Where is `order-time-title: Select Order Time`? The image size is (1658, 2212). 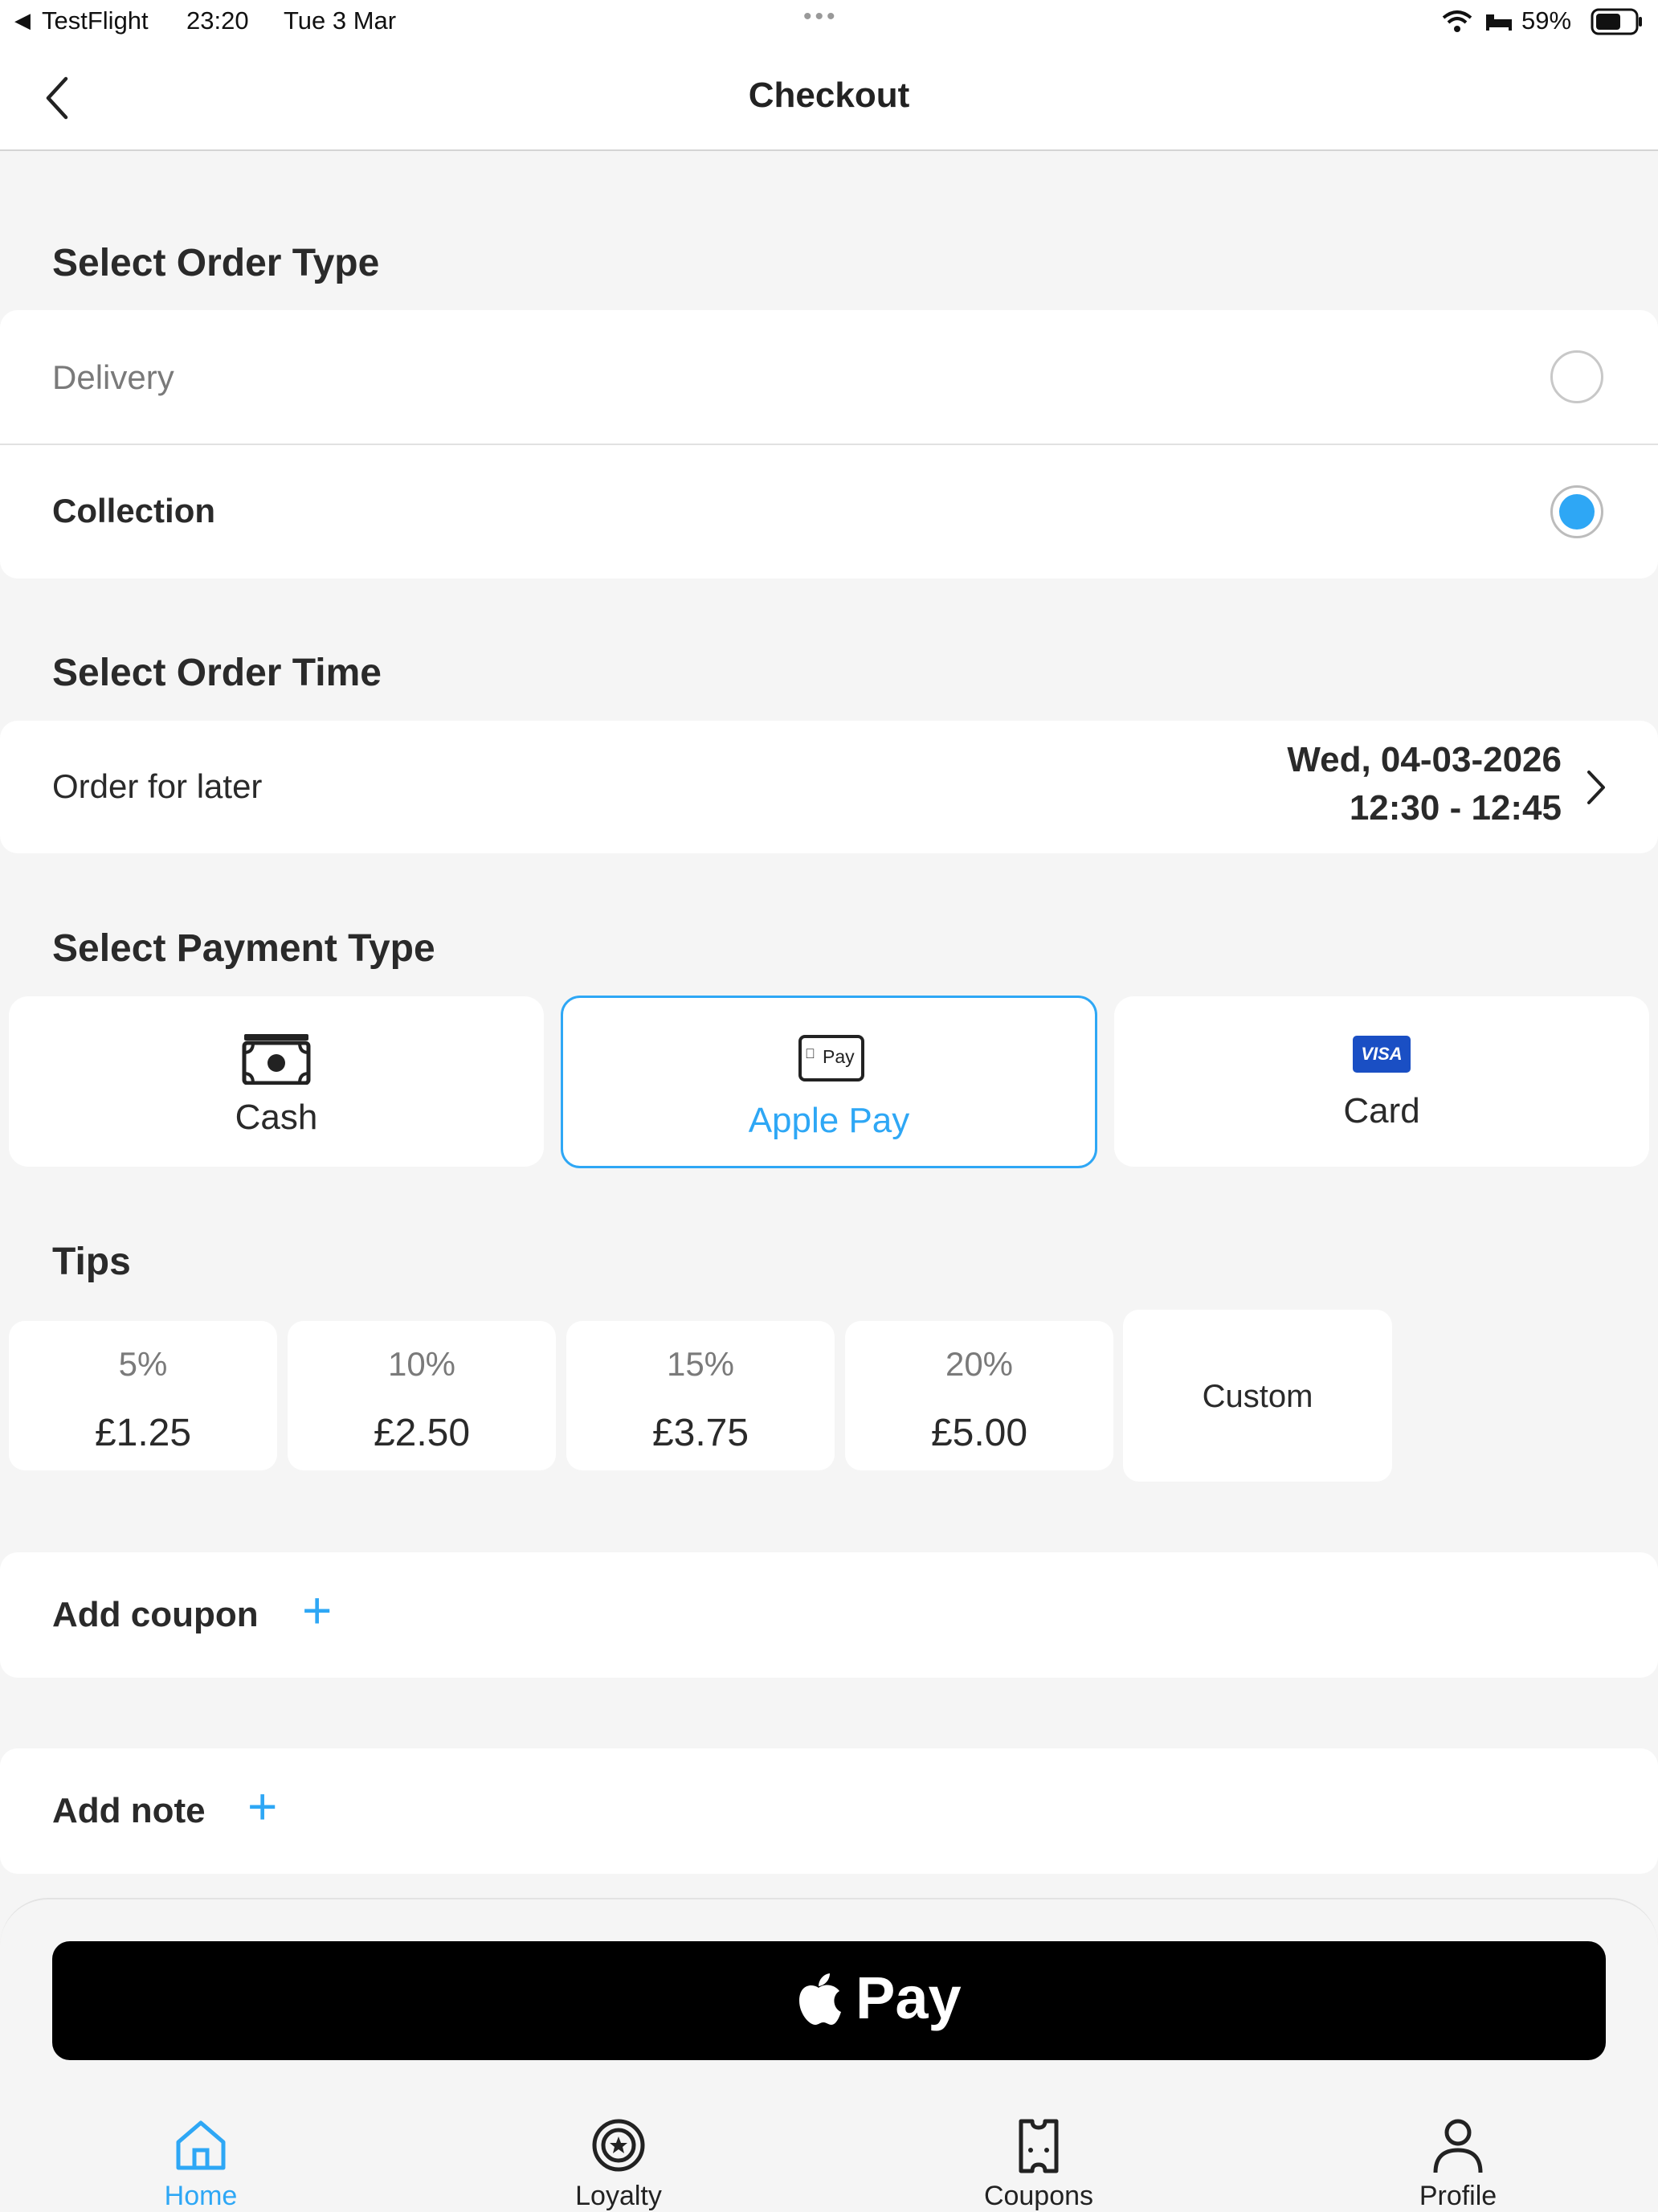
order-time-title: Select Order Time is located at coordinates (217, 673).